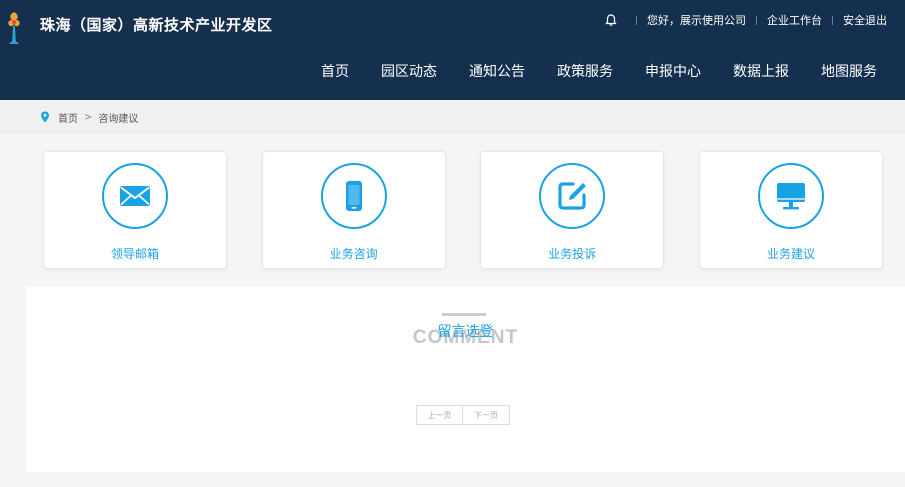  What do you see at coordinates (439, 415) in the screenshot?
I see `prev-page-button: 上一页` at bounding box center [439, 415].